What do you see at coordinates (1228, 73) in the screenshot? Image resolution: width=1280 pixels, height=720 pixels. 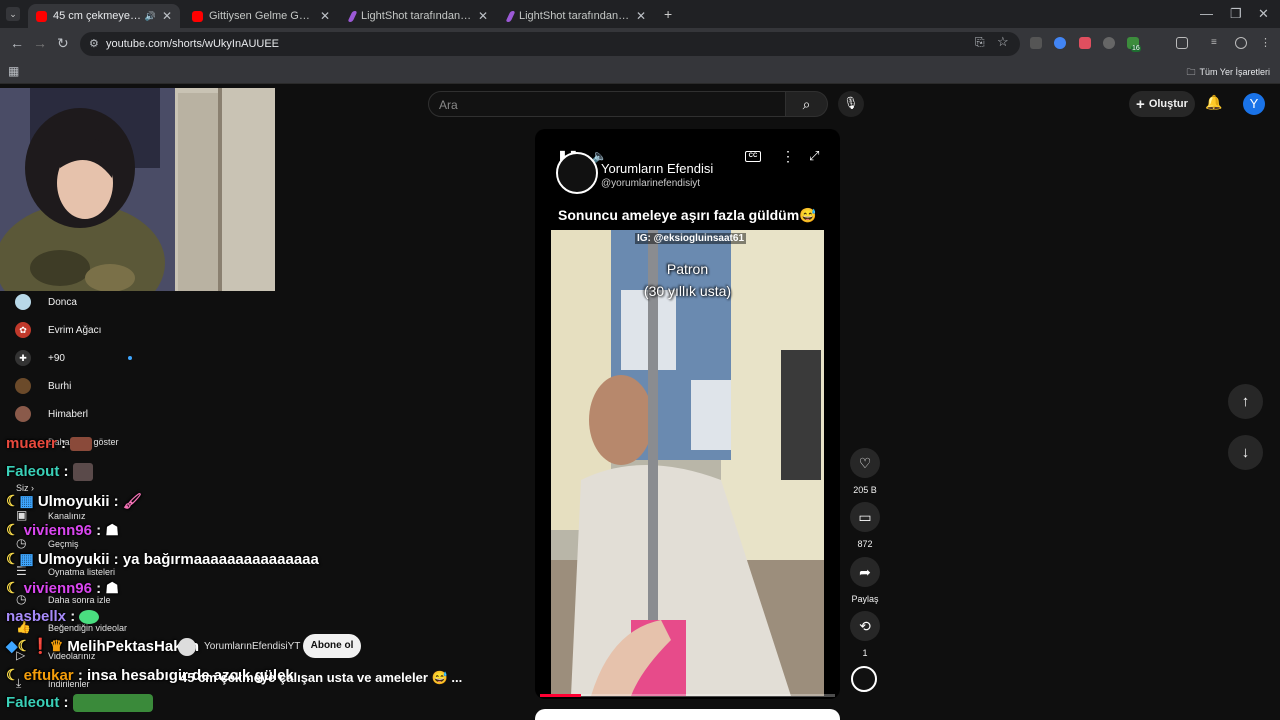 I see `all-bookmarks: 🗀 Tüm Yer İşaretleri` at bounding box center [1228, 73].